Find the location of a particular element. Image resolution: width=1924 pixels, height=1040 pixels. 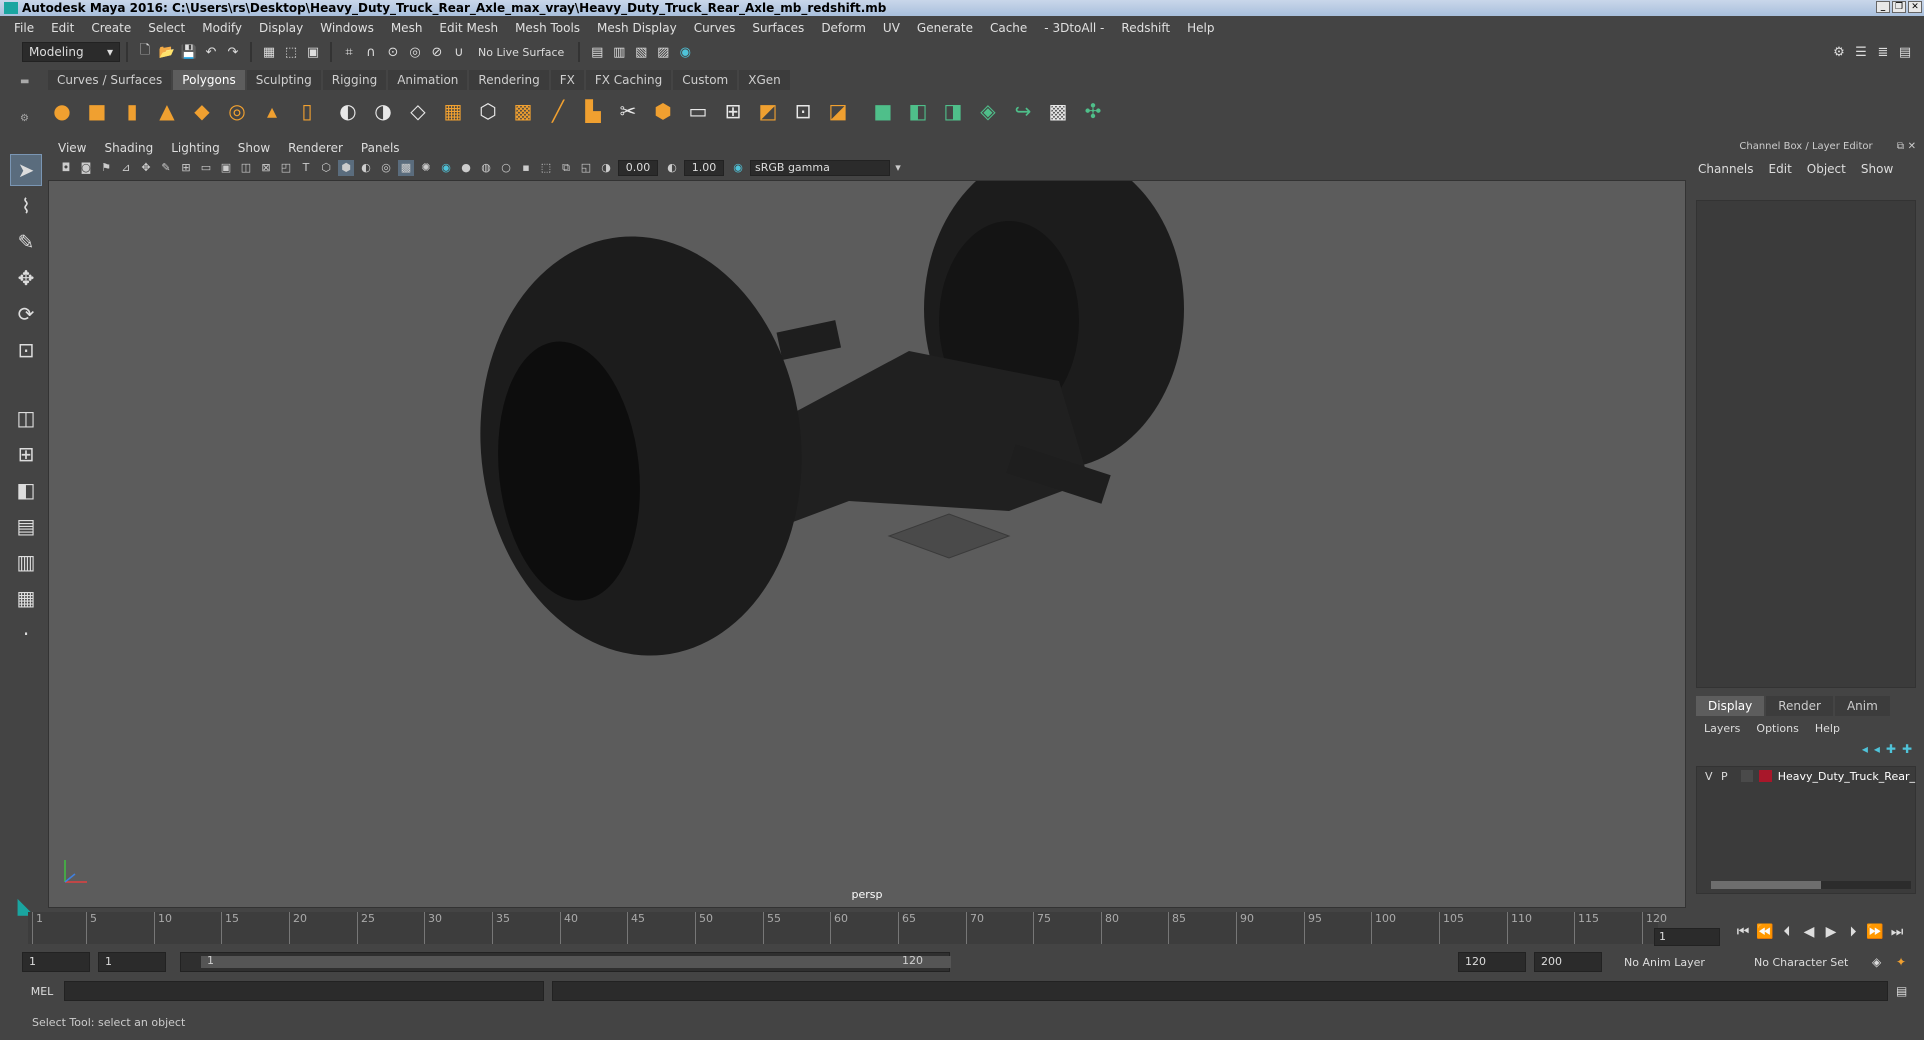

redo-icon: ↷ is located at coordinates (233, 52).